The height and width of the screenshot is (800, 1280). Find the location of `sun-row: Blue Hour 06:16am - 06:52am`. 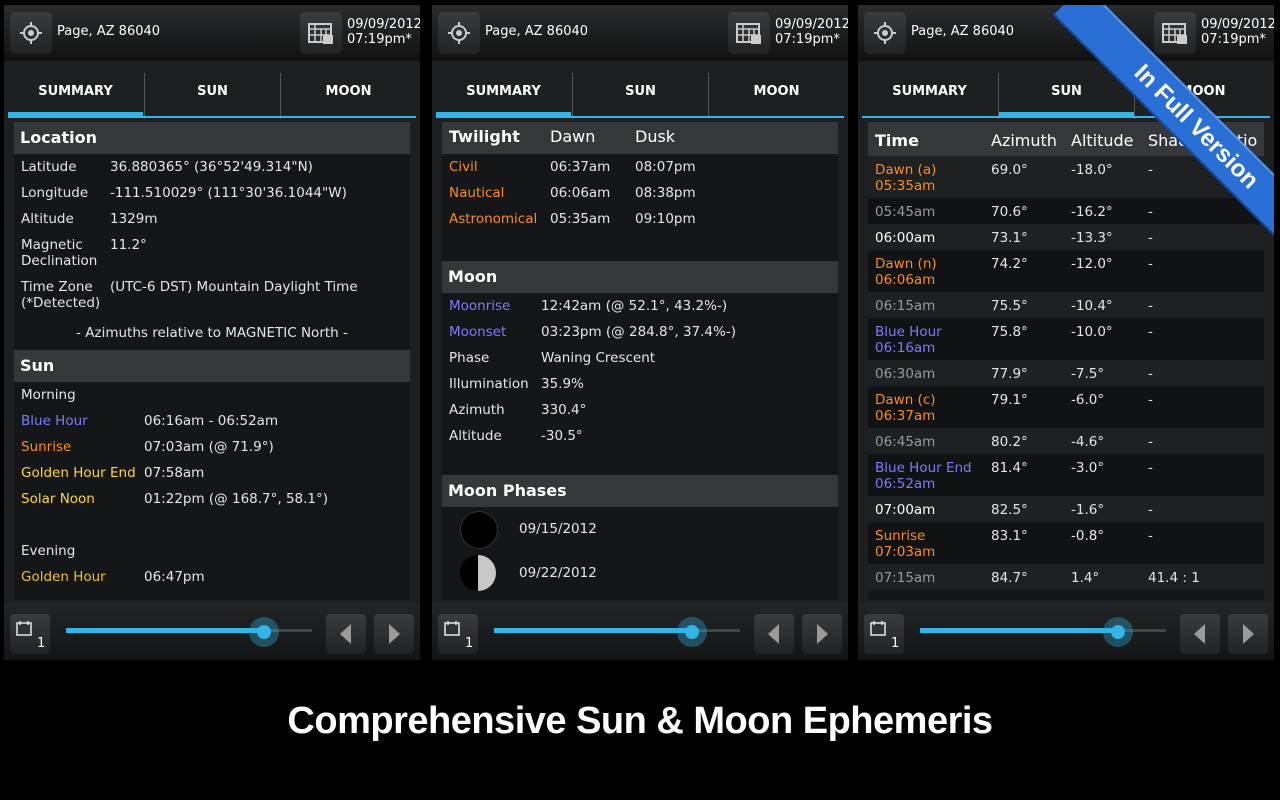

sun-row: Blue Hour 06:16am - 06:52am is located at coordinates (150, 421).